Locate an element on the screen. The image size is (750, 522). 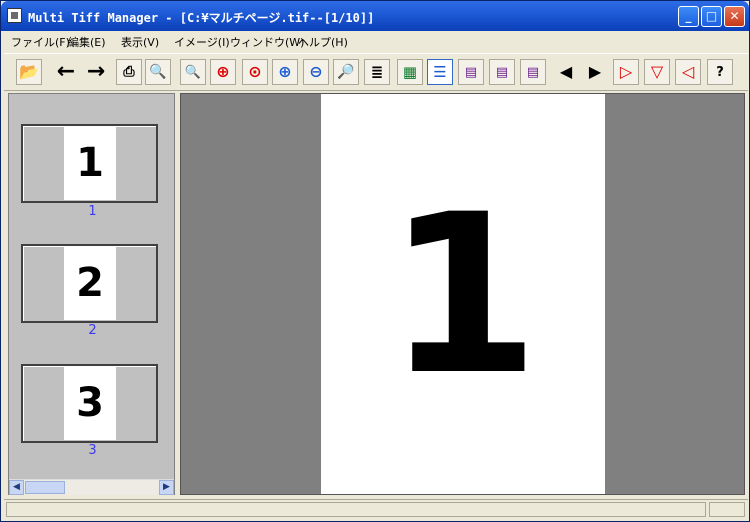
file-green-icon: ▤ is located at coordinates (502, 72).